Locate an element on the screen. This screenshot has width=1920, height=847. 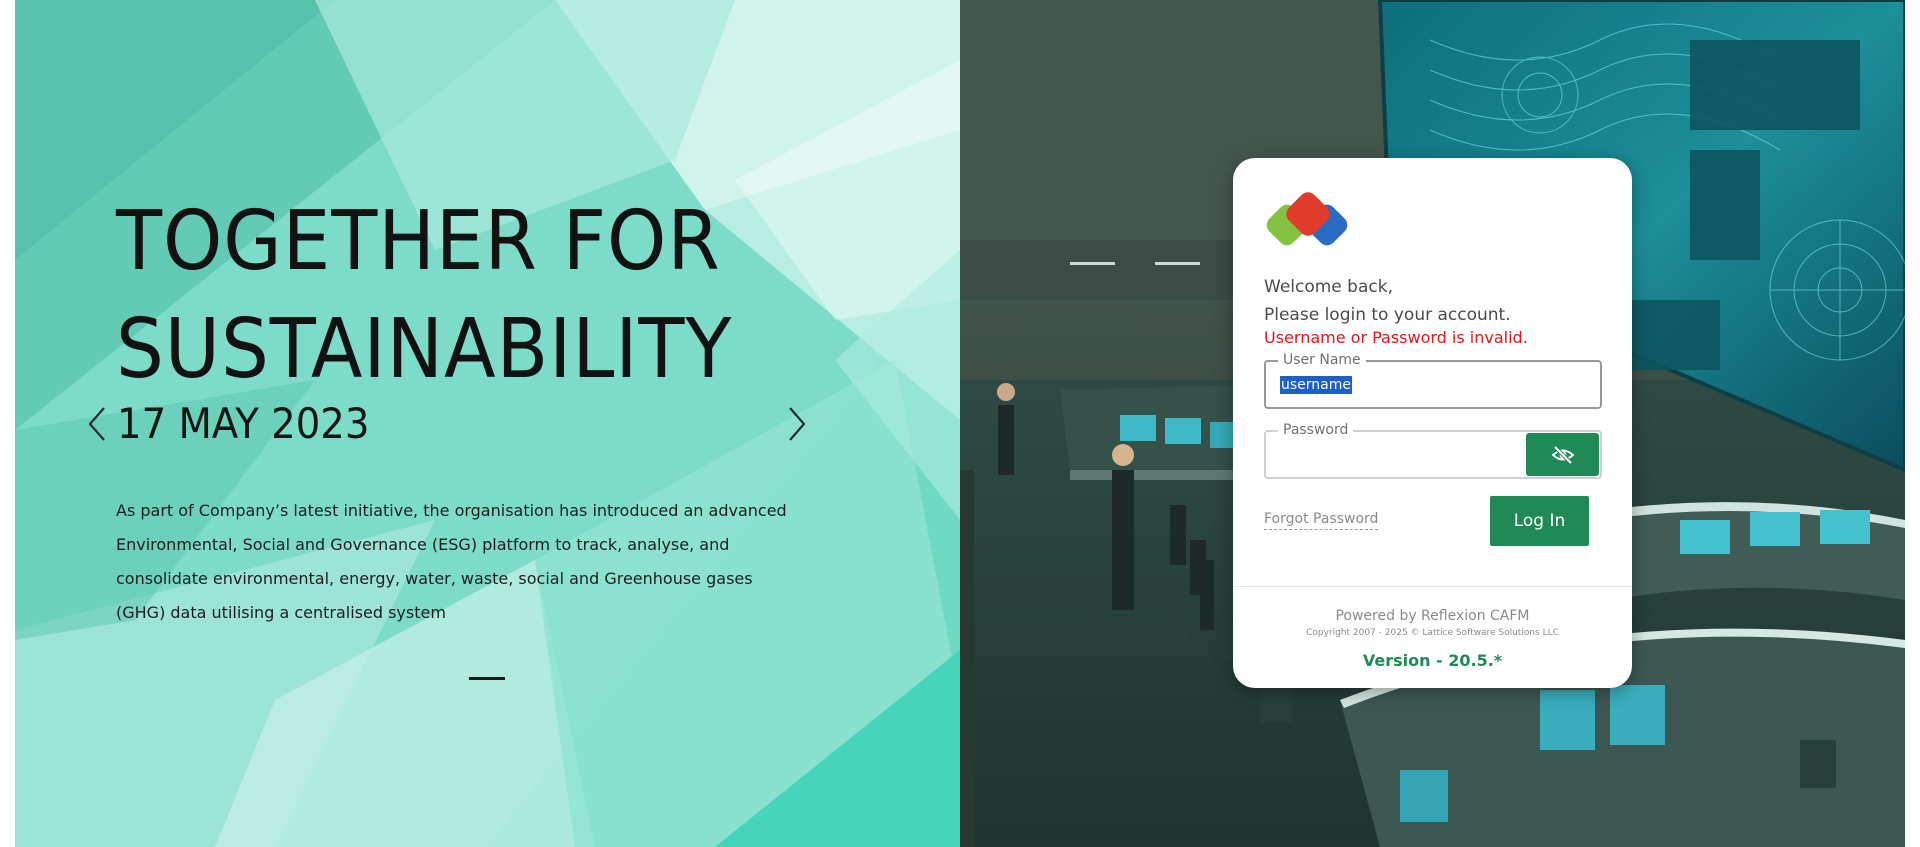
password-visibility-toggle is located at coordinates (1562, 454).